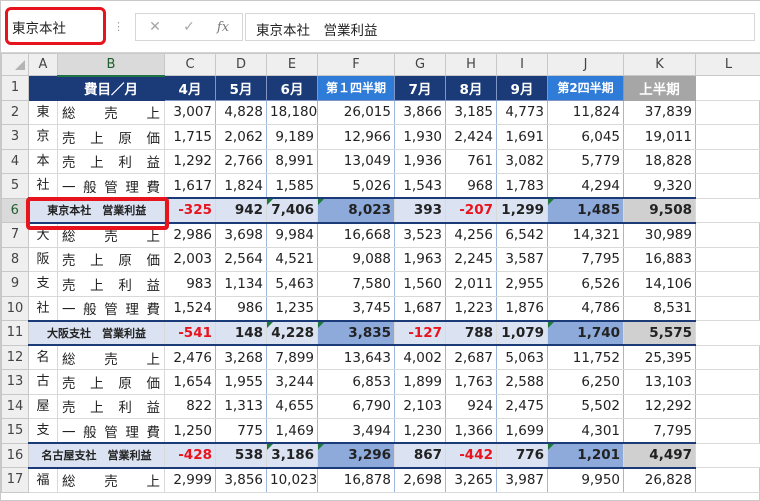  What do you see at coordinates (522, 357) in the screenshot?
I see `value-cell: 5,063` at bounding box center [522, 357].